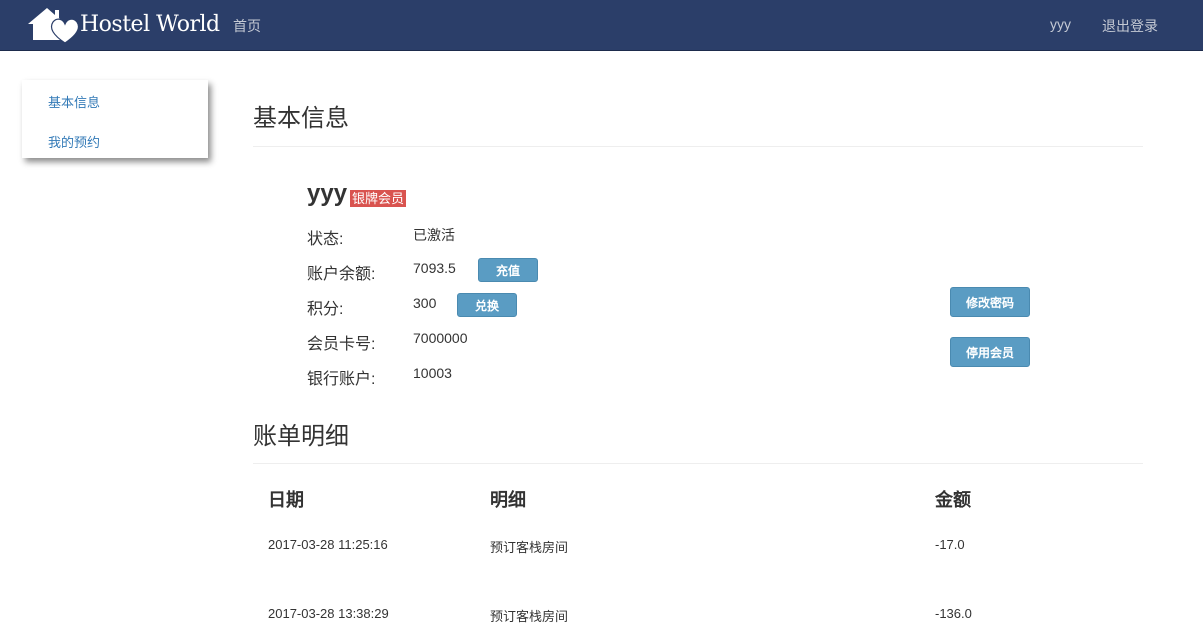  I want to click on recharge-button: 充值, so click(508, 270).